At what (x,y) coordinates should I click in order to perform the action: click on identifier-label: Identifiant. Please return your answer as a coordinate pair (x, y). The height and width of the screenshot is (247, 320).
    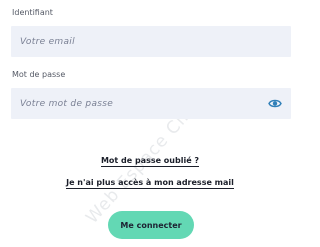
    Looking at the image, I should click on (32, 12).